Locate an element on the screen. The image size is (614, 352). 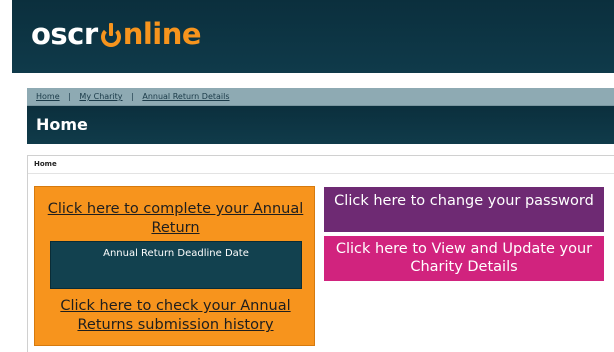
change-password-button: Click here to change your password is located at coordinates (464, 209).